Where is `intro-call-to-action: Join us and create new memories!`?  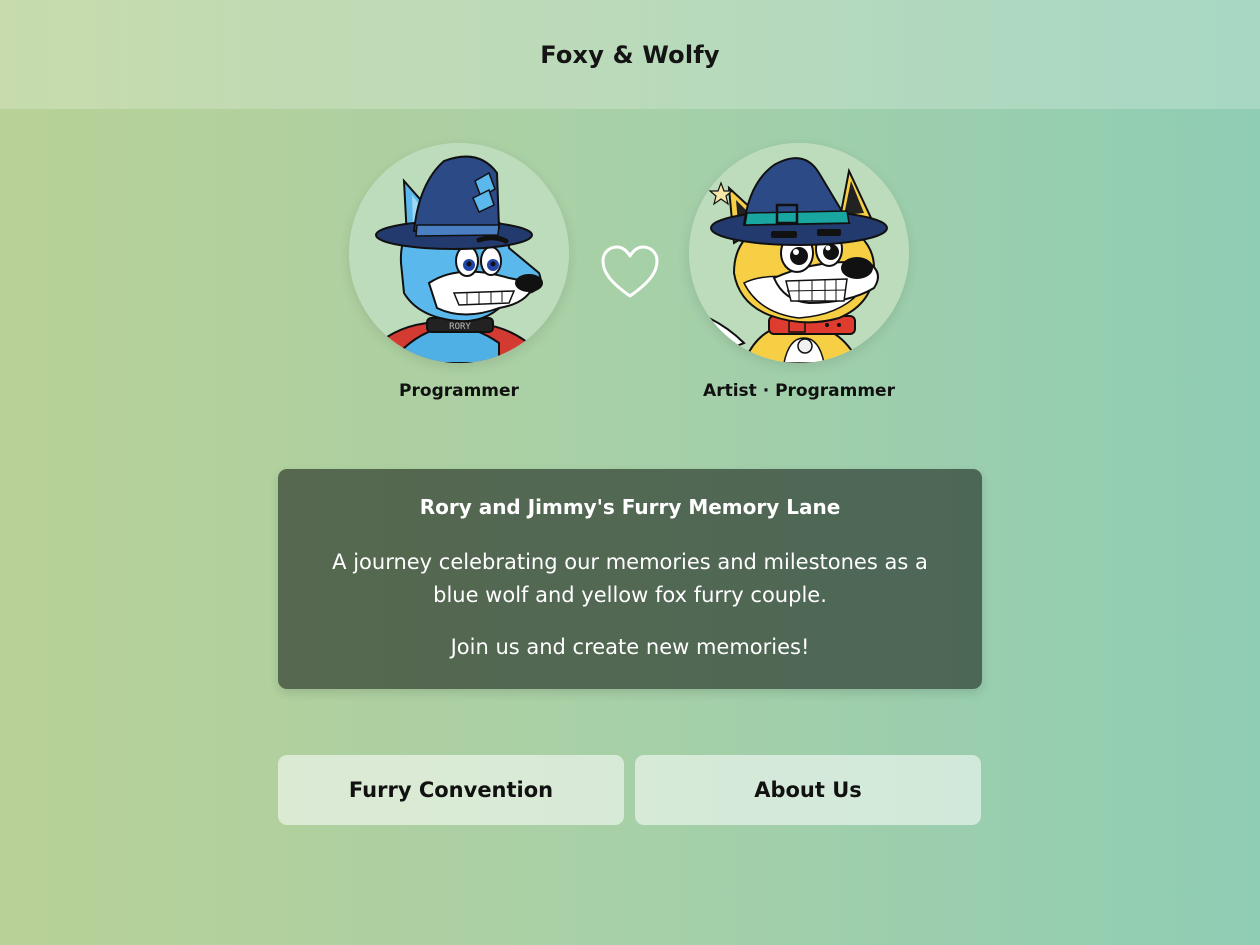 intro-call-to-action: Join us and create new memories! is located at coordinates (630, 647).